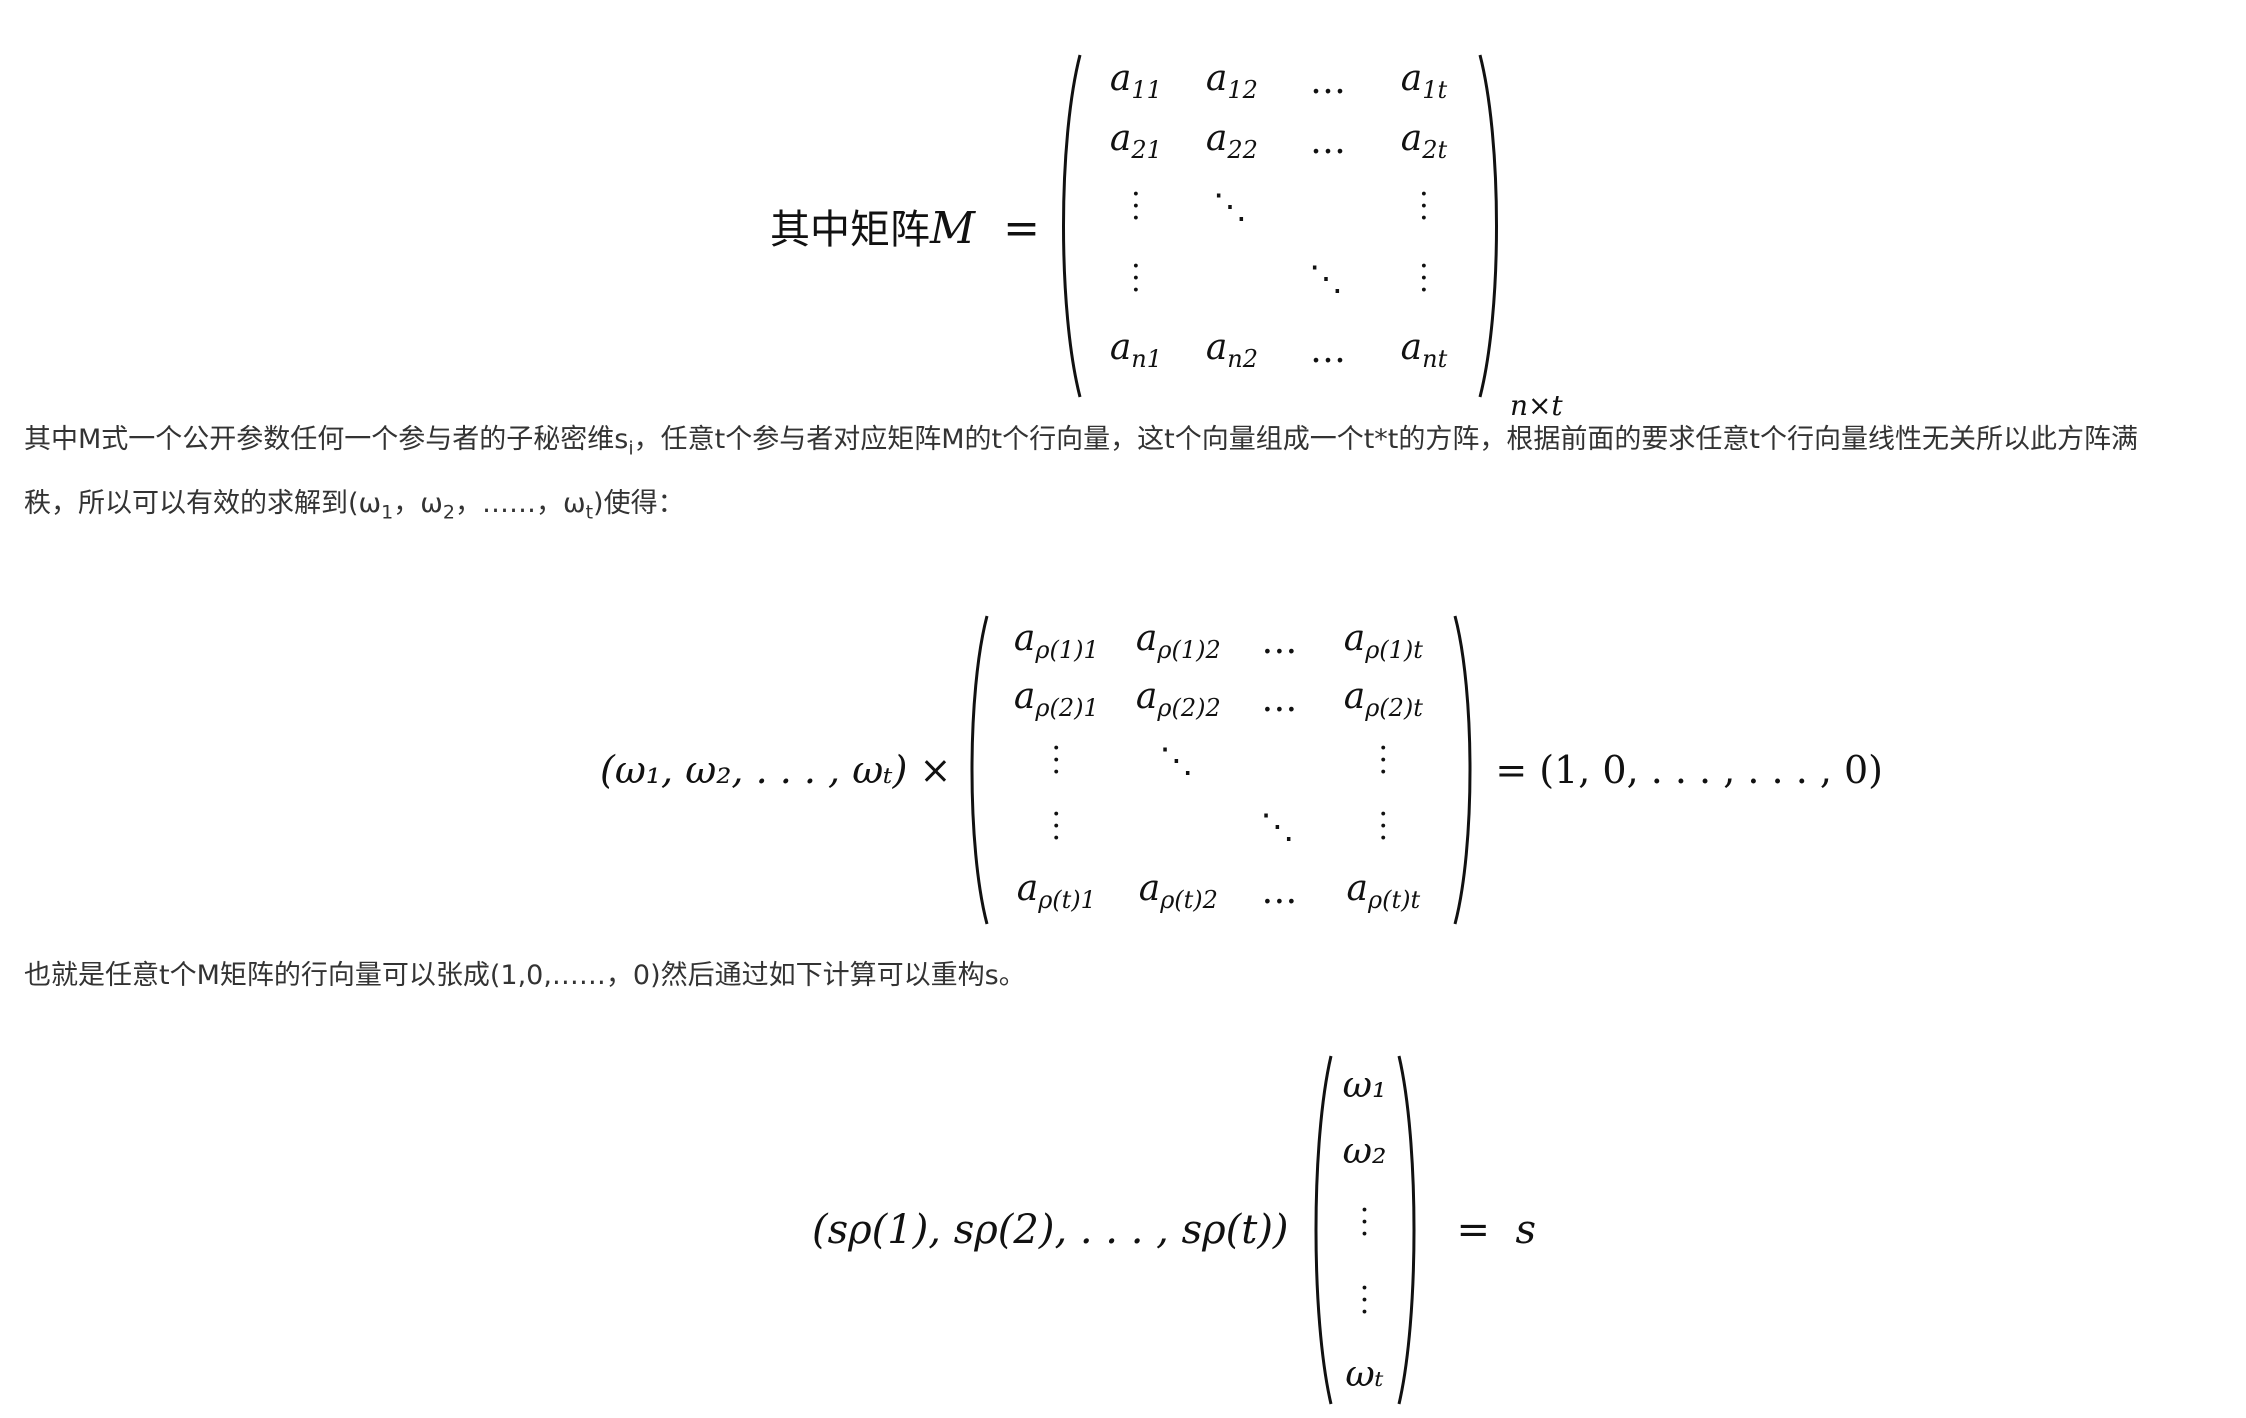 Image resolution: width=2246 pixels, height=1418 pixels. Describe the element at coordinates (1178, 641) in the screenshot. I see `matrix-cell: aρ(1)2` at that location.